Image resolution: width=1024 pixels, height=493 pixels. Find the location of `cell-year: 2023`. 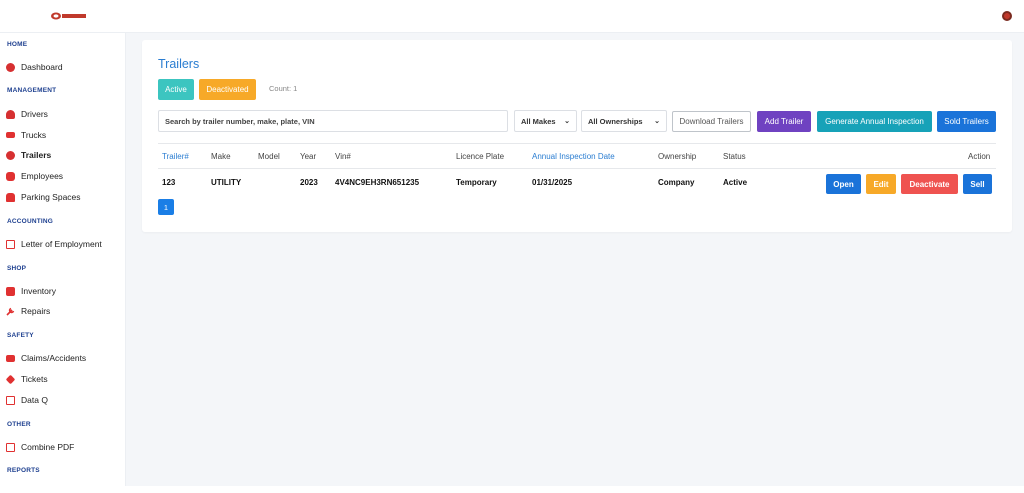

cell-year: 2023 is located at coordinates (309, 182).